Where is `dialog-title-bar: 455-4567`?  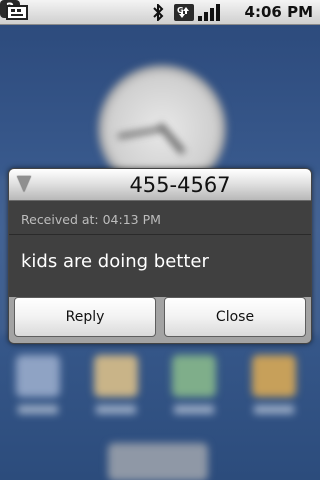
dialog-title-bar: 455-4567 is located at coordinates (160, 185).